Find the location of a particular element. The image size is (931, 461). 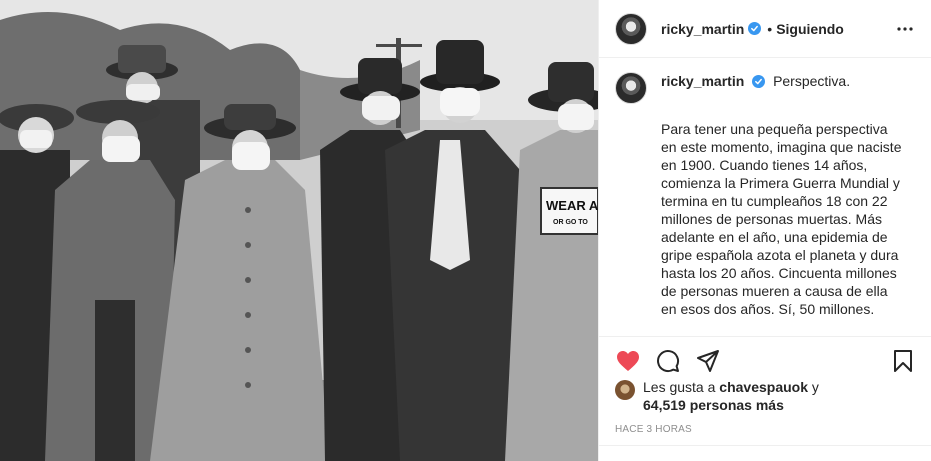

likes-prefix: Les gusta a is located at coordinates (679, 387).